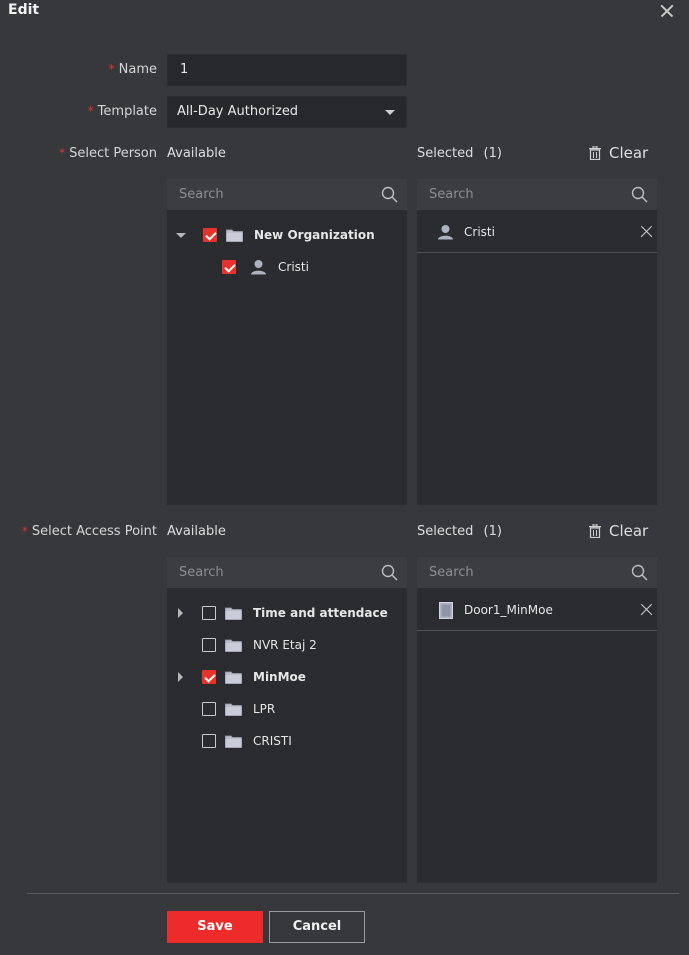 The image size is (689, 955). What do you see at coordinates (196, 153) in the screenshot?
I see `person-available-heading: Available` at bounding box center [196, 153].